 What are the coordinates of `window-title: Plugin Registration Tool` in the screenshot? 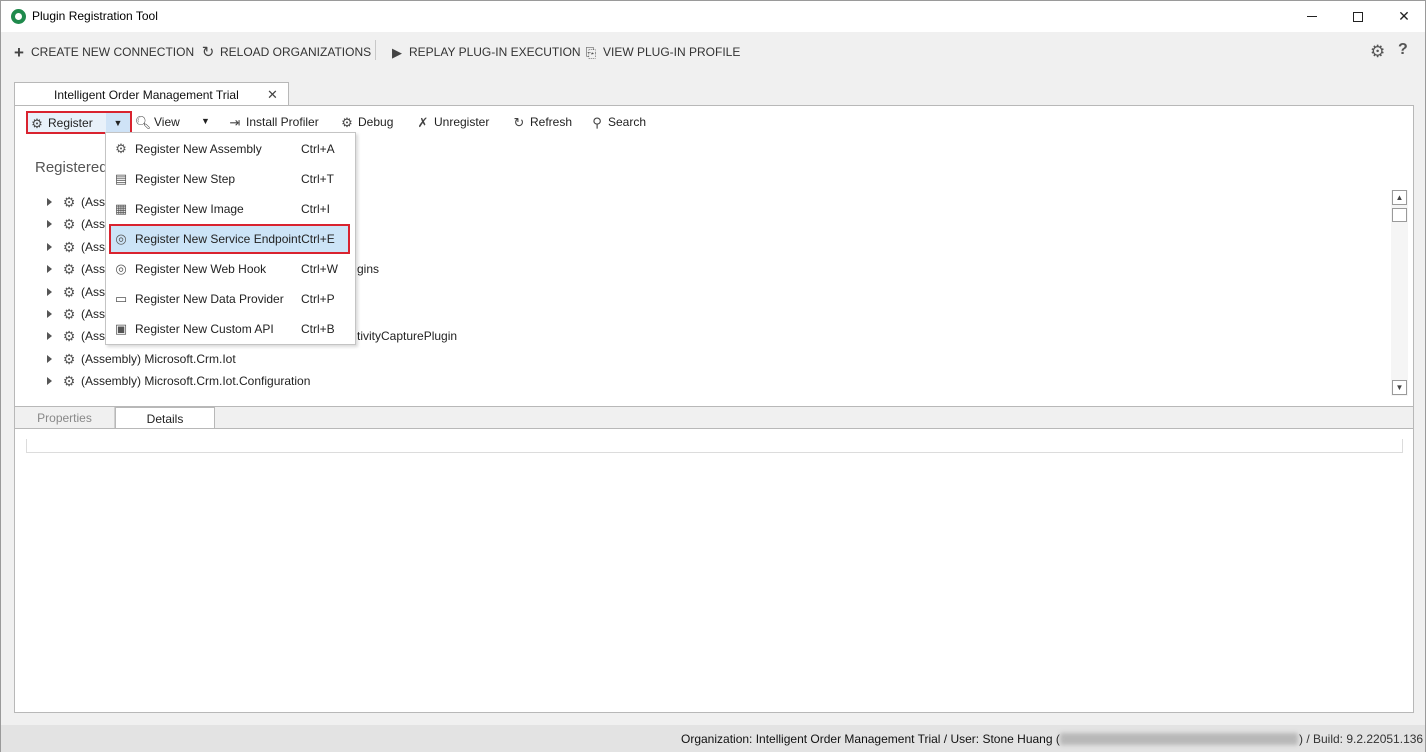 It's located at (95, 16).